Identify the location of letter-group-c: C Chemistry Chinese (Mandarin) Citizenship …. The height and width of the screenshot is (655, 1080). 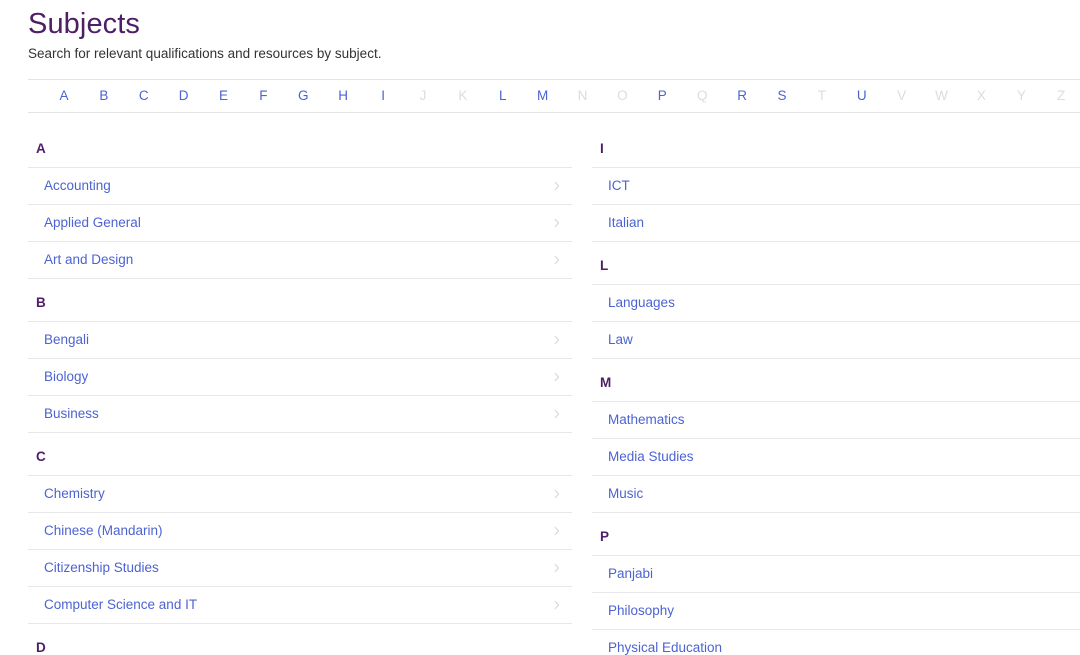
(300, 528).